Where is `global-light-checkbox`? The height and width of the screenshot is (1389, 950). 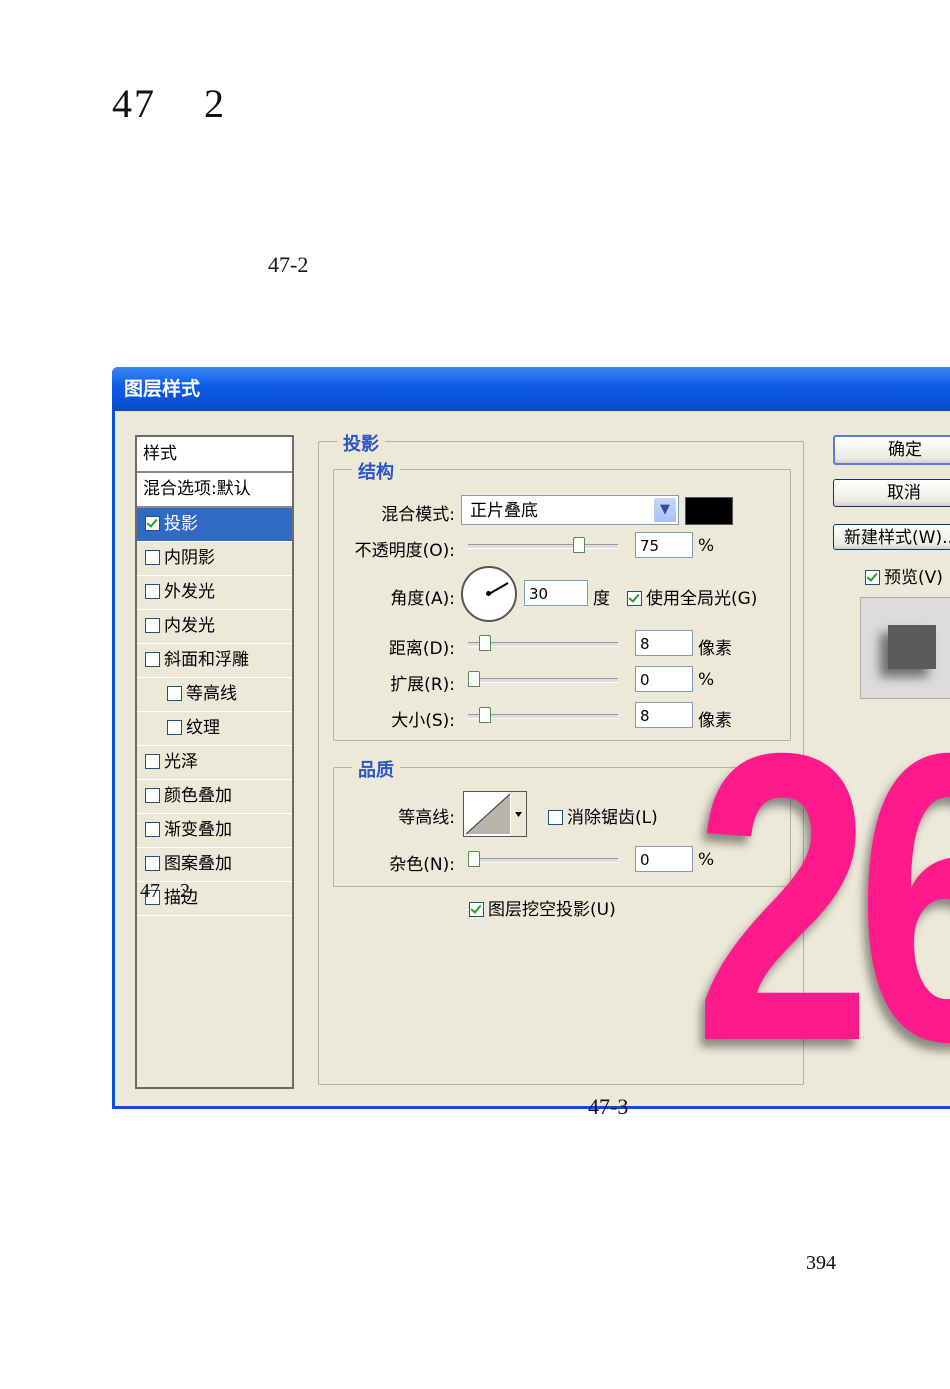
global-light-checkbox is located at coordinates (634, 598).